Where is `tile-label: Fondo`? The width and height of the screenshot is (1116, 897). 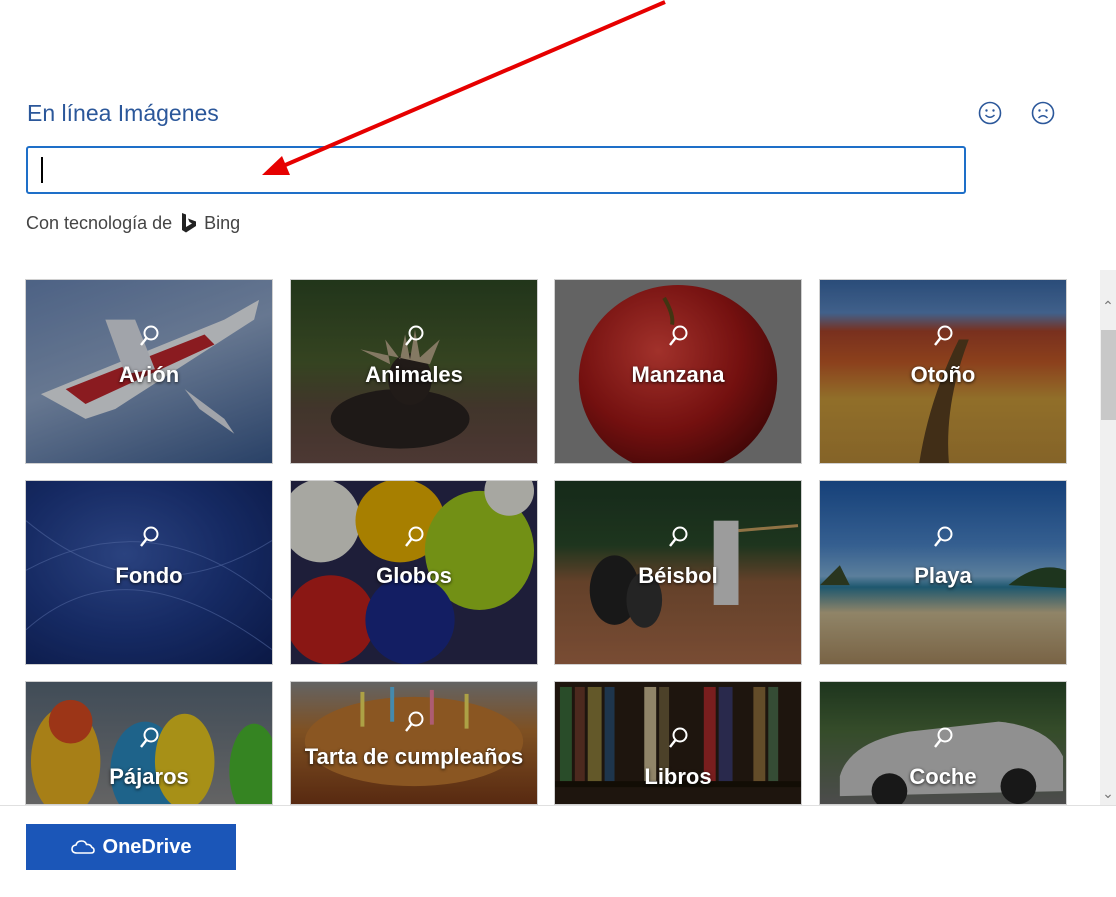
tile-label: Fondo is located at coordinates (149, 575).